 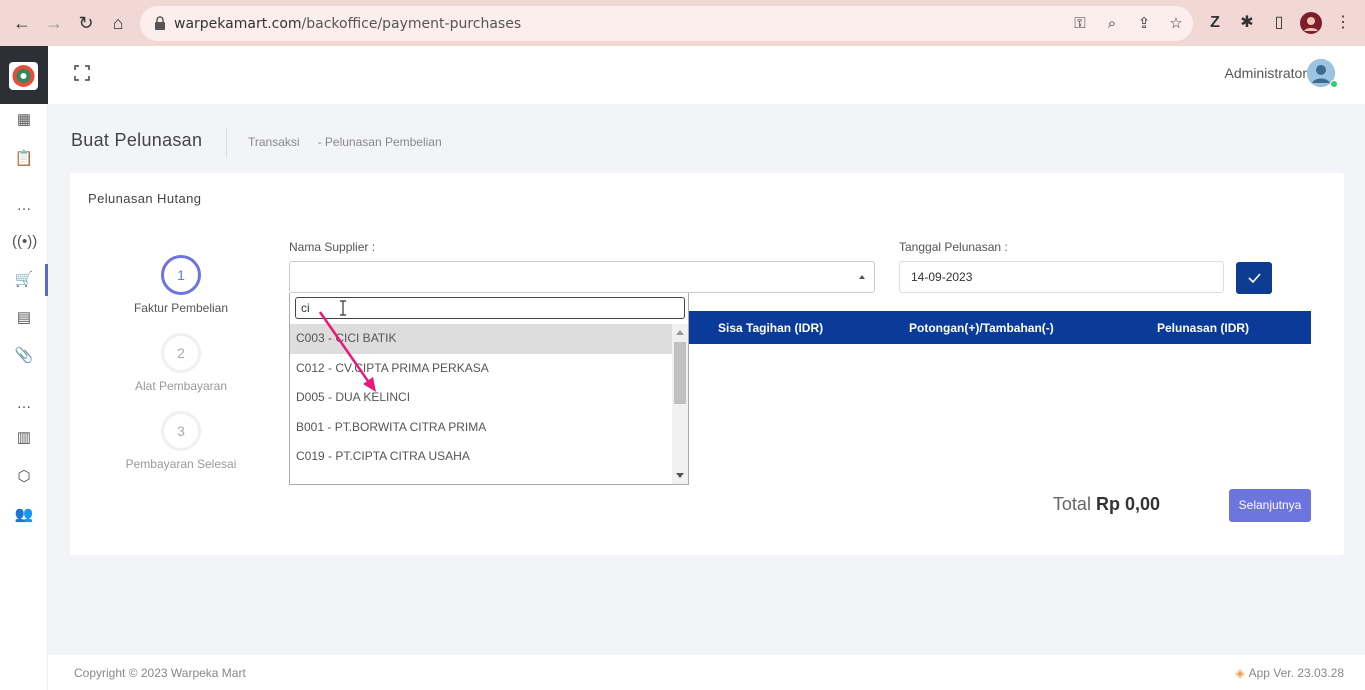 What do you see at coordinates (86, 23) in the screenshot?
I see `reload-icon: ↻` at bounding box center [86, 23].